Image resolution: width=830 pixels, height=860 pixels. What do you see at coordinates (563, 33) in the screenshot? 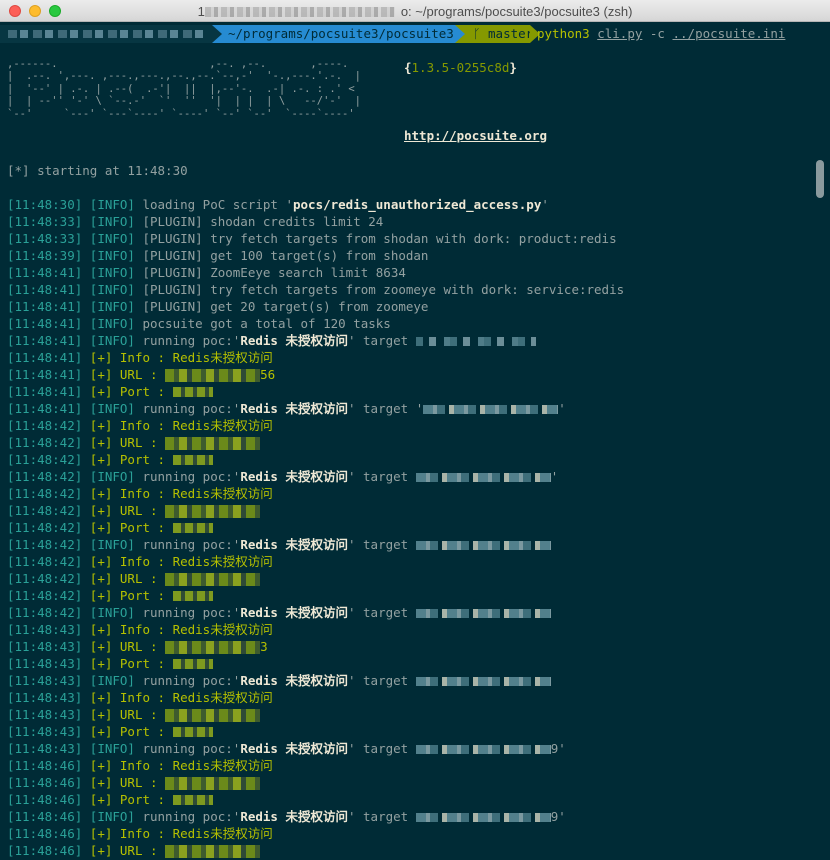
I see `command-python: python3` at bounding box center [563, 33].